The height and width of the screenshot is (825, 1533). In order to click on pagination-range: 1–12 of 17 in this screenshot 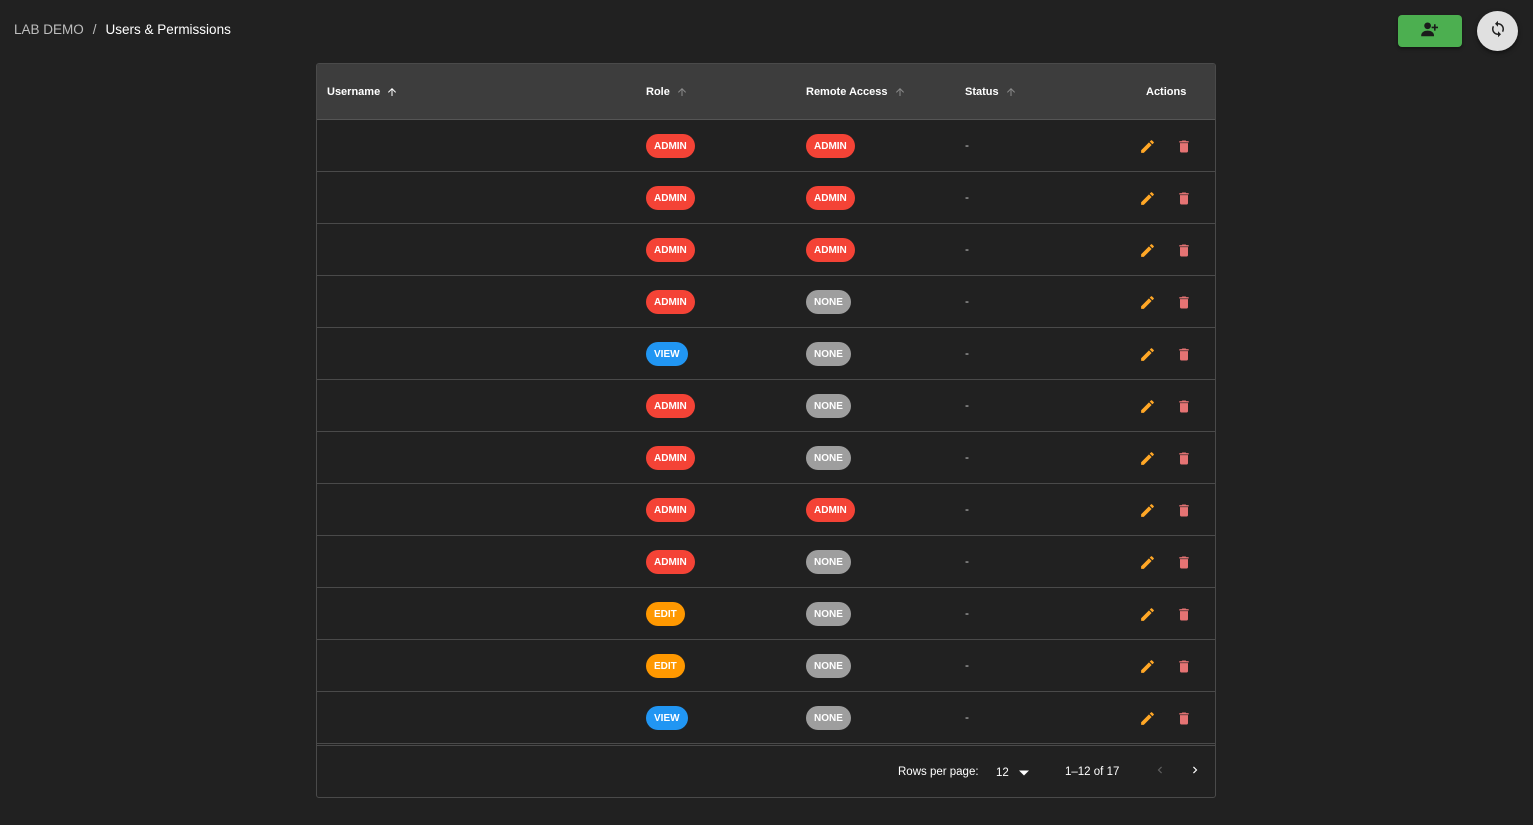, I will do `click(1092, 772)`.